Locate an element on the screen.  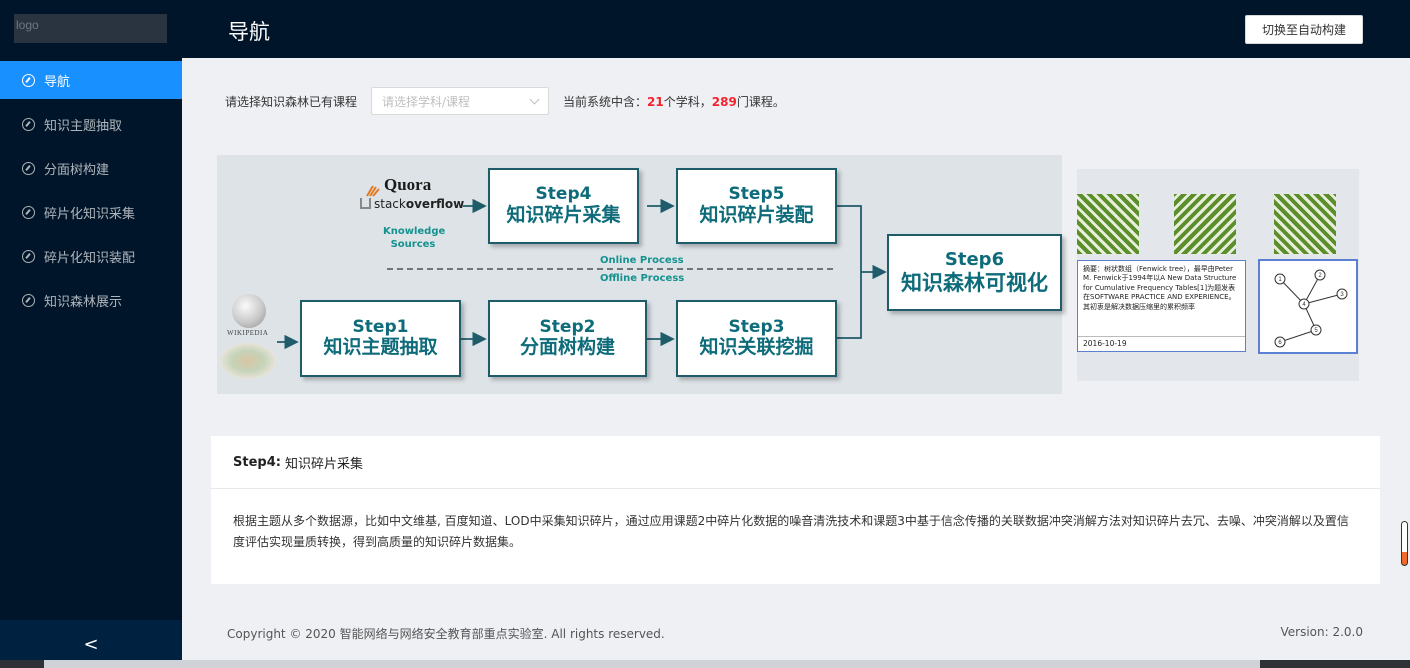
chevron-down-icon is located at coordinates (534, 99).